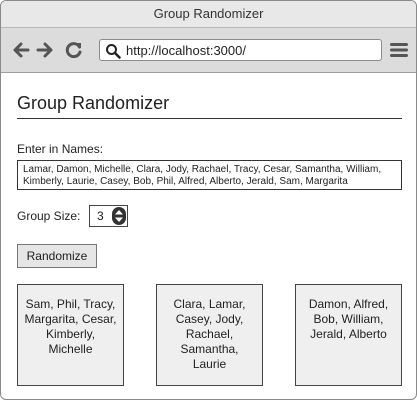  I want to click on randomize-button: Randomize, so click(57, 256).